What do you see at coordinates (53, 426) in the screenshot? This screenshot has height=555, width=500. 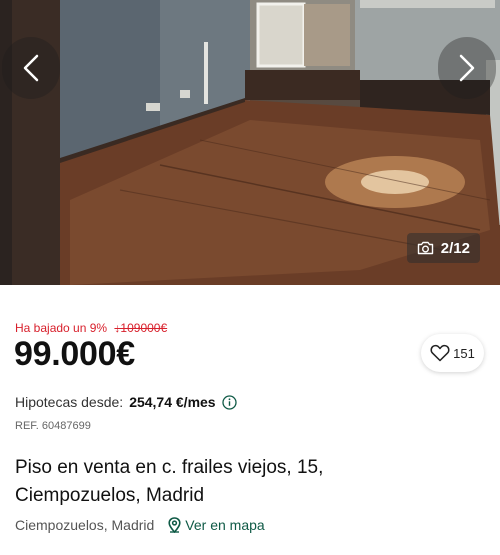 I see `reference-number: REF. 60487699` at bounding box center [53, 426].